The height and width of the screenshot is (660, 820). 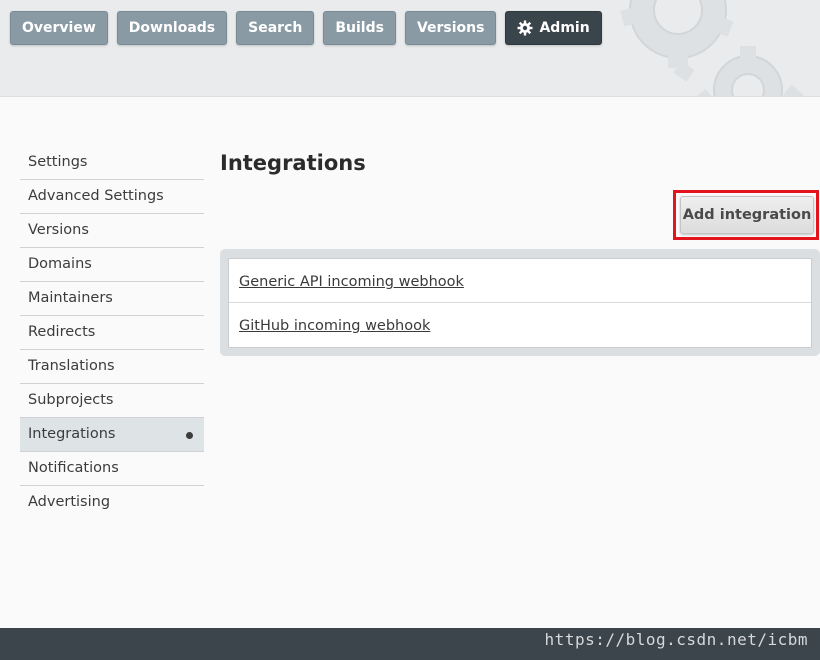 I want to click on sidebar-item-domains: Domains, so click(x=112, y=265).